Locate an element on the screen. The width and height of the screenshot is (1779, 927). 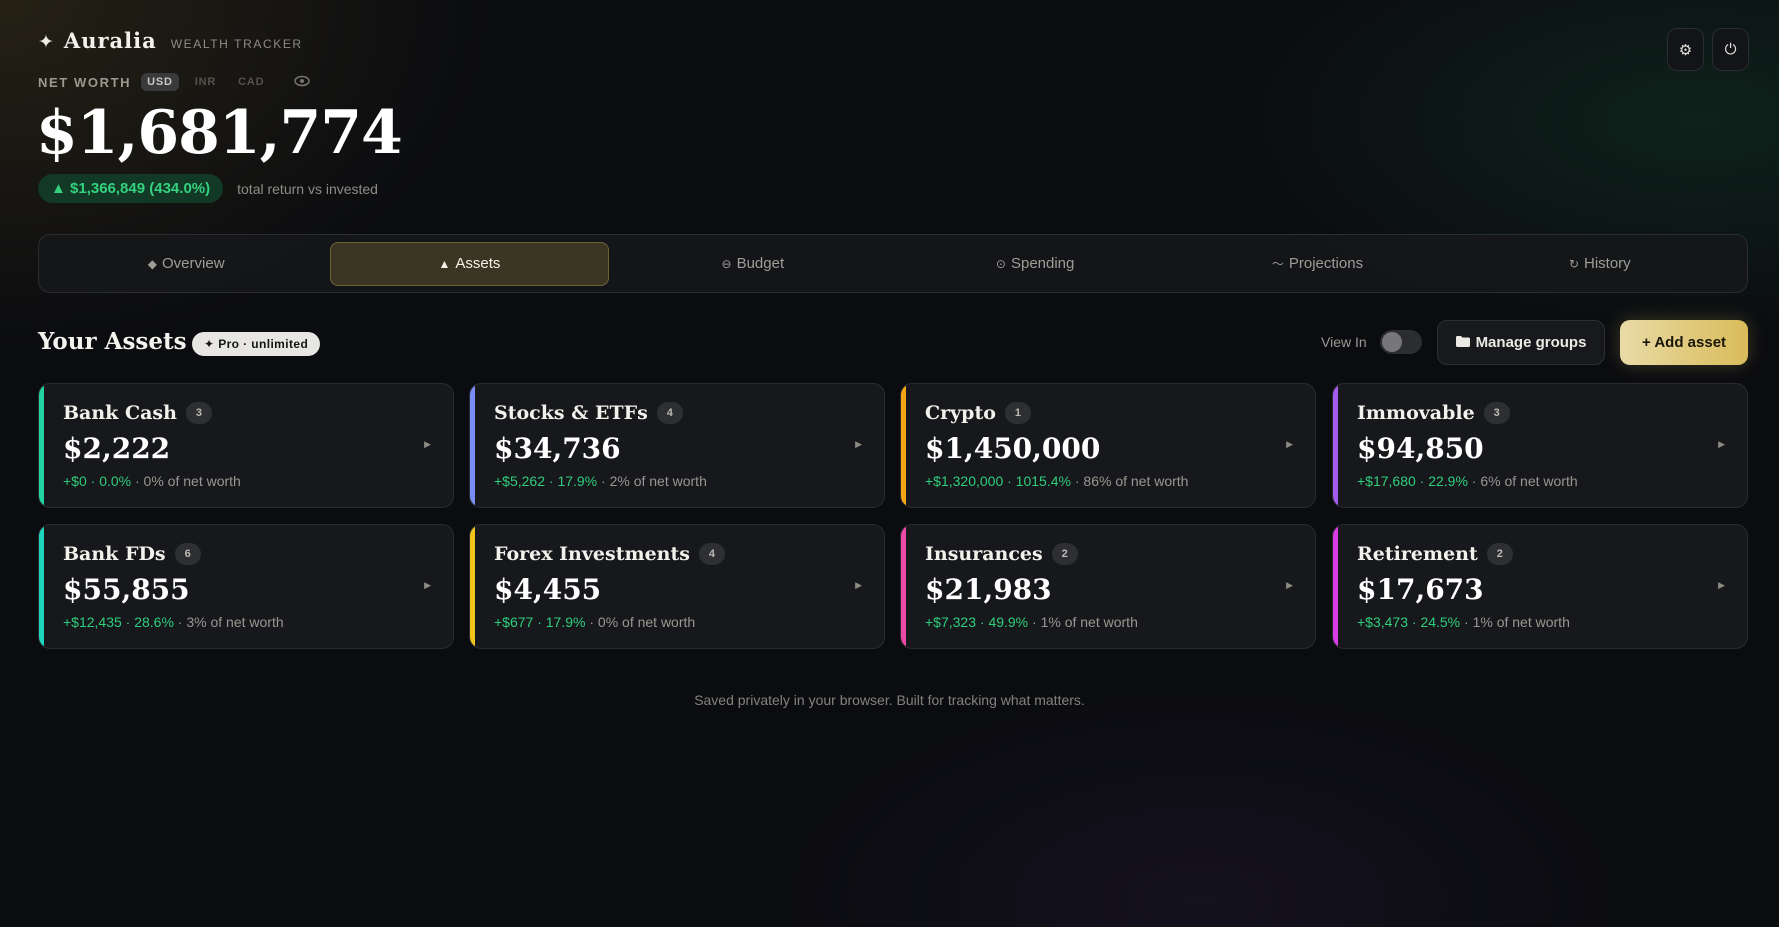
card-gain: +$7,323 · 49.9% is located at coordinates (977, 622).